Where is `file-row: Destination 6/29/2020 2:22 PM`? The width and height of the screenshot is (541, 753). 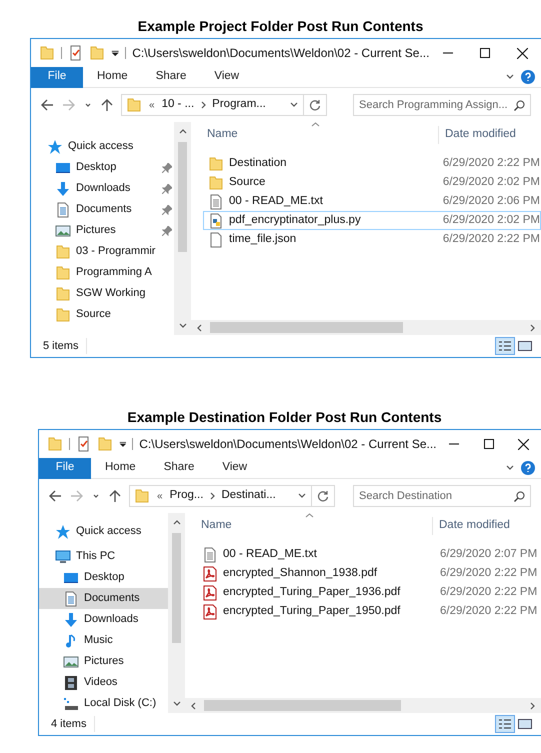 file-row: Destination 6/29/2020 2:22 PM is located at coordinates (372, 163).